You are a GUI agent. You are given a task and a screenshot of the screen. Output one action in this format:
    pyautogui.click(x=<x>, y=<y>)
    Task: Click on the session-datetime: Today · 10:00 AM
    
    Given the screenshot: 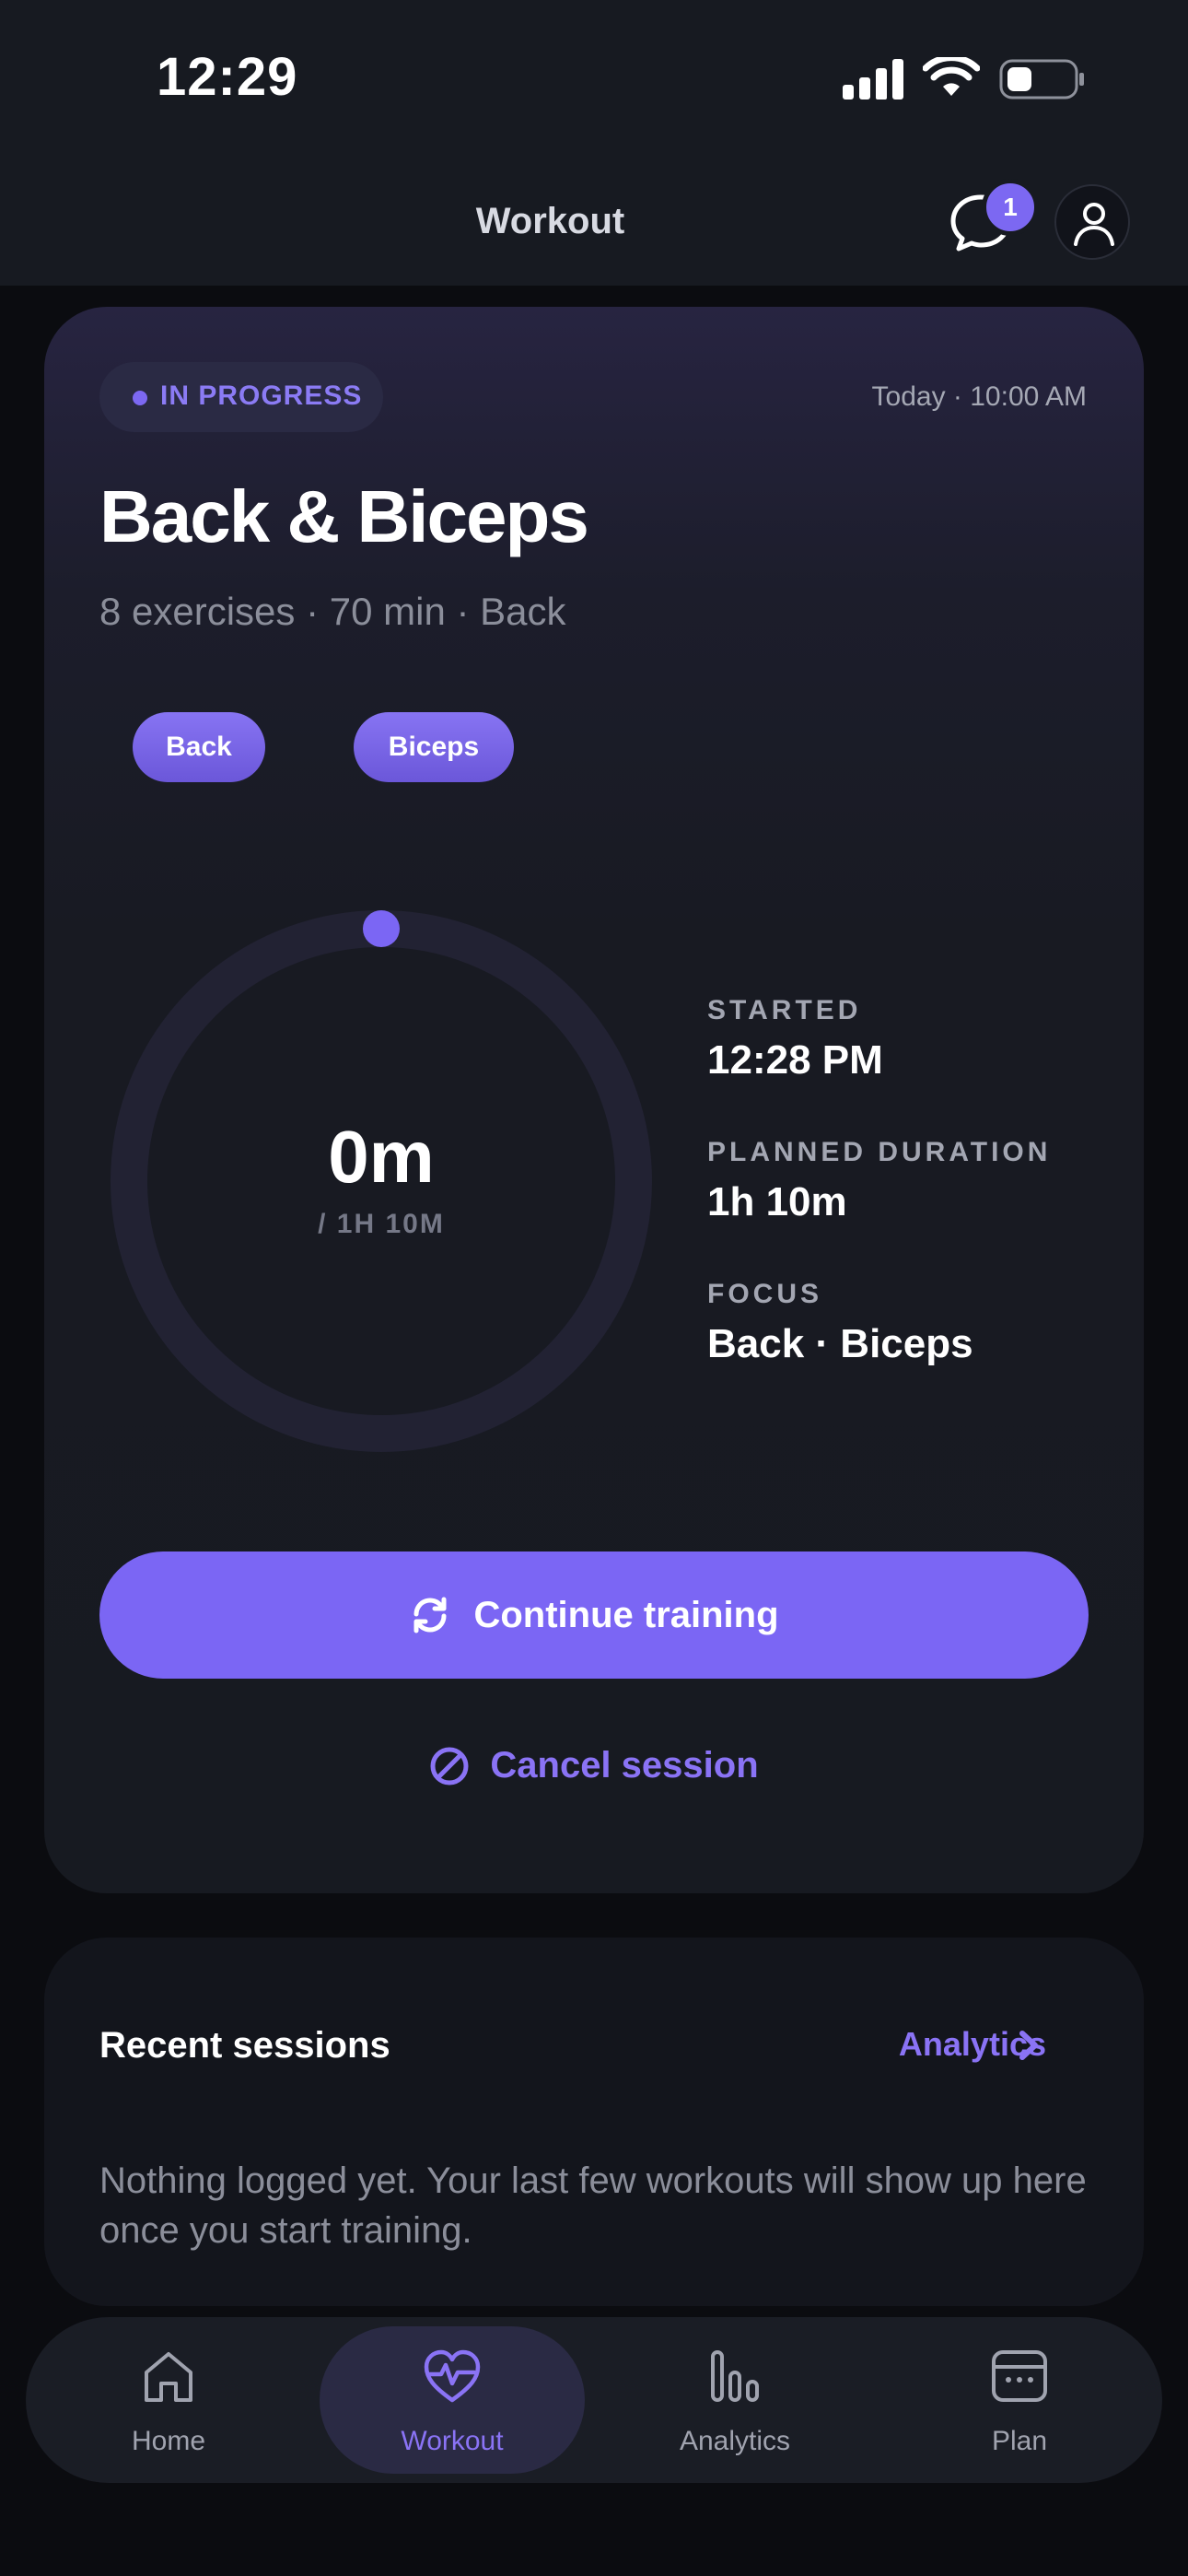 What is the action you would take?
    pyautogui.click(x=979, y=396)
    